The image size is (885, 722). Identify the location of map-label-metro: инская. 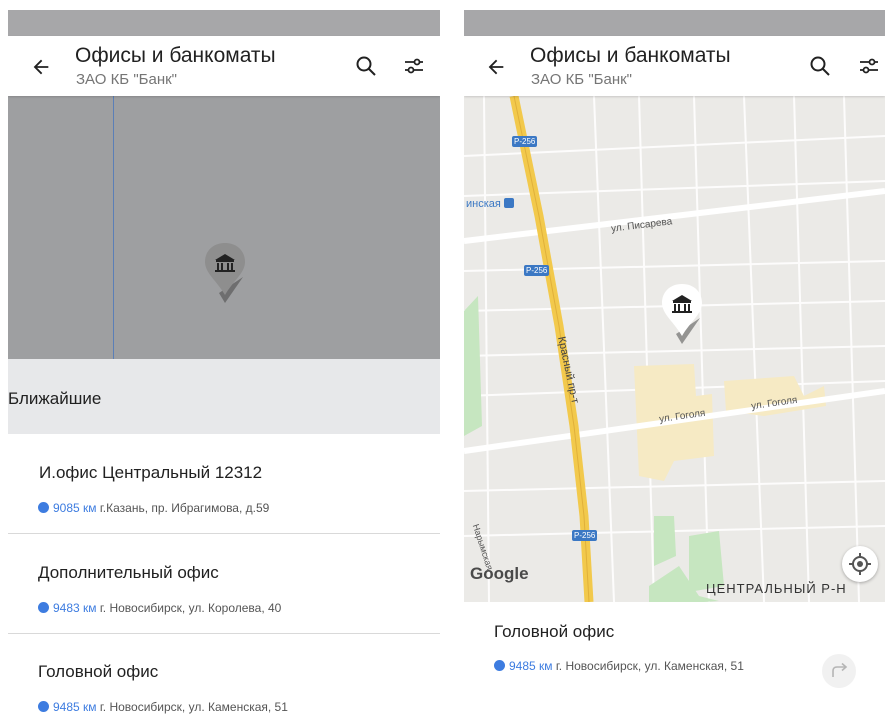
(490, 204).